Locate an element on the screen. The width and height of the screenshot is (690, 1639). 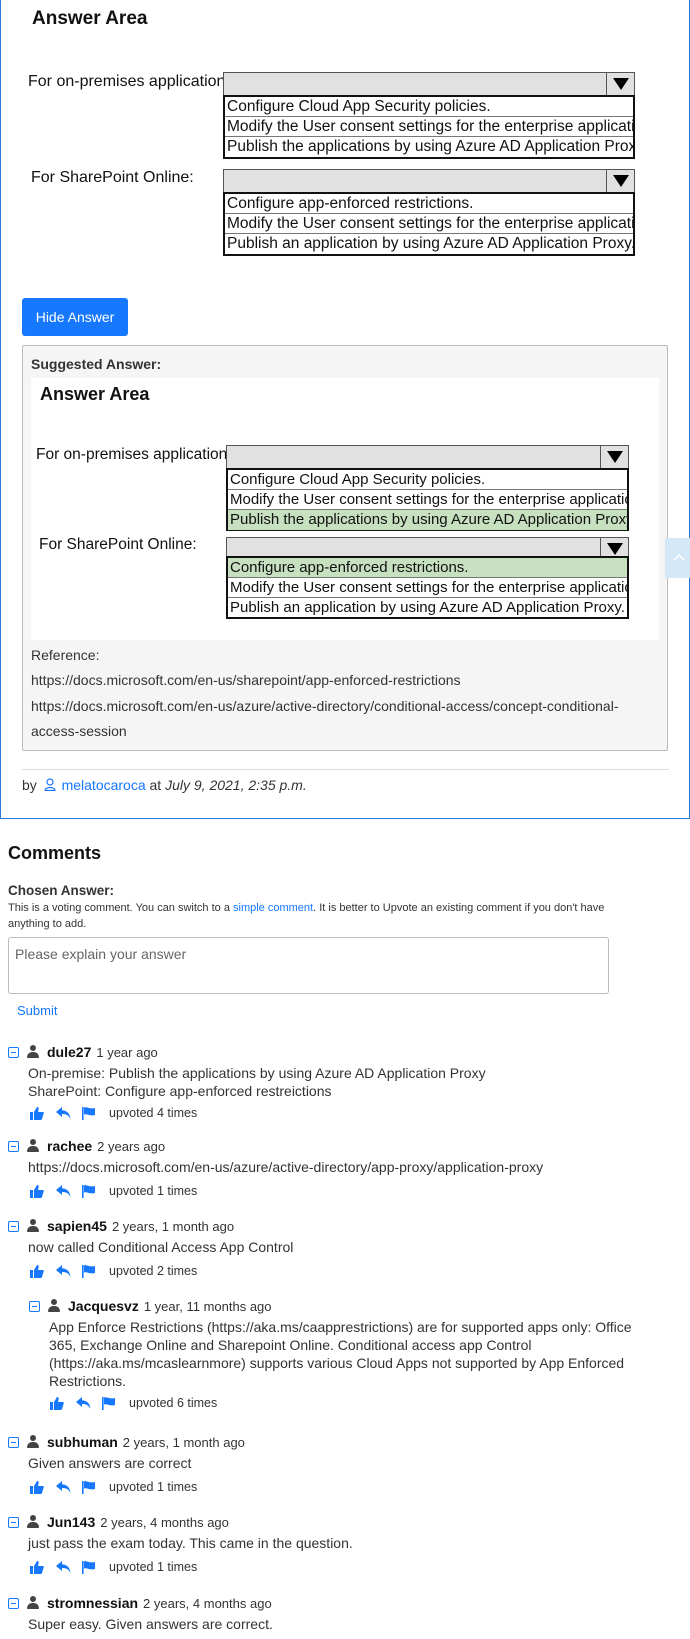
comment-header: sapien45 2 years, 1 month ago is located at coordinates (121, 1226).